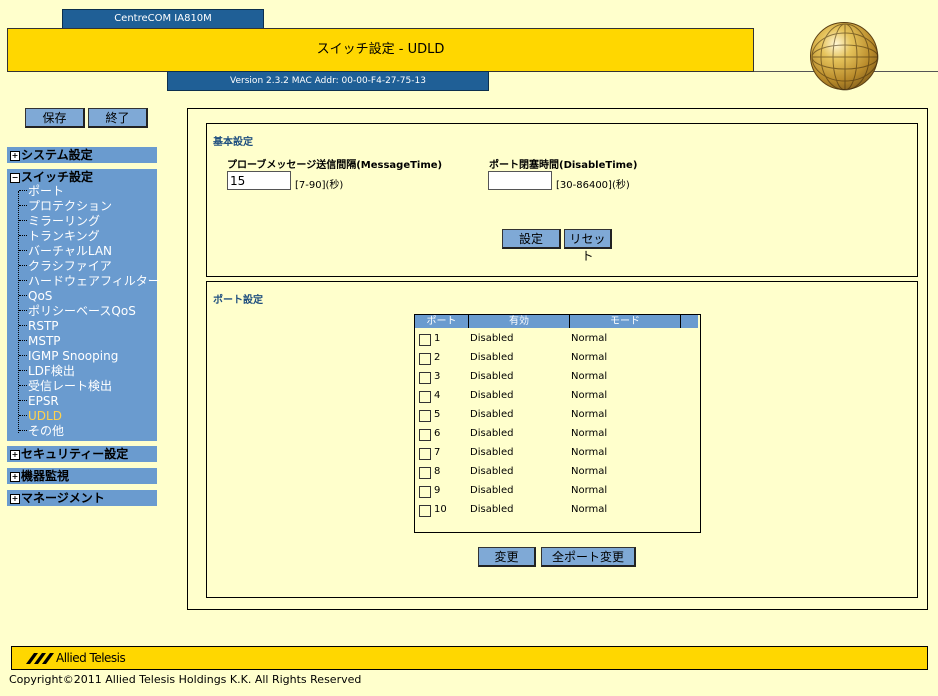  What do you see at coordinates (531, 239) in the screenshot?
I see `apply-button: 設定` at bounding box center [531, 239].